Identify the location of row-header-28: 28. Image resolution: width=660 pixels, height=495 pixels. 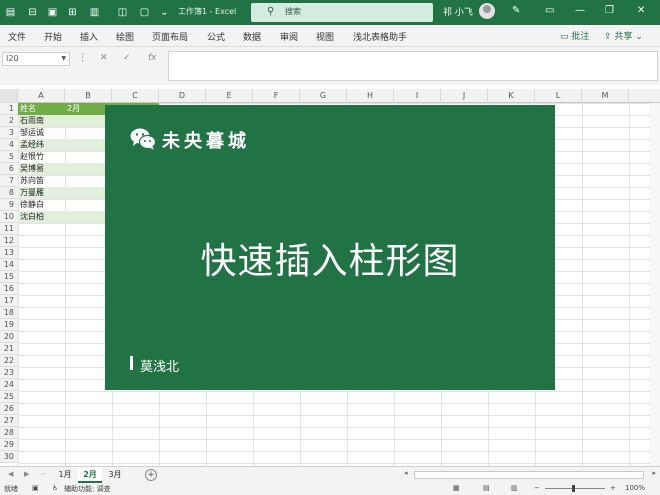
(9, 433).